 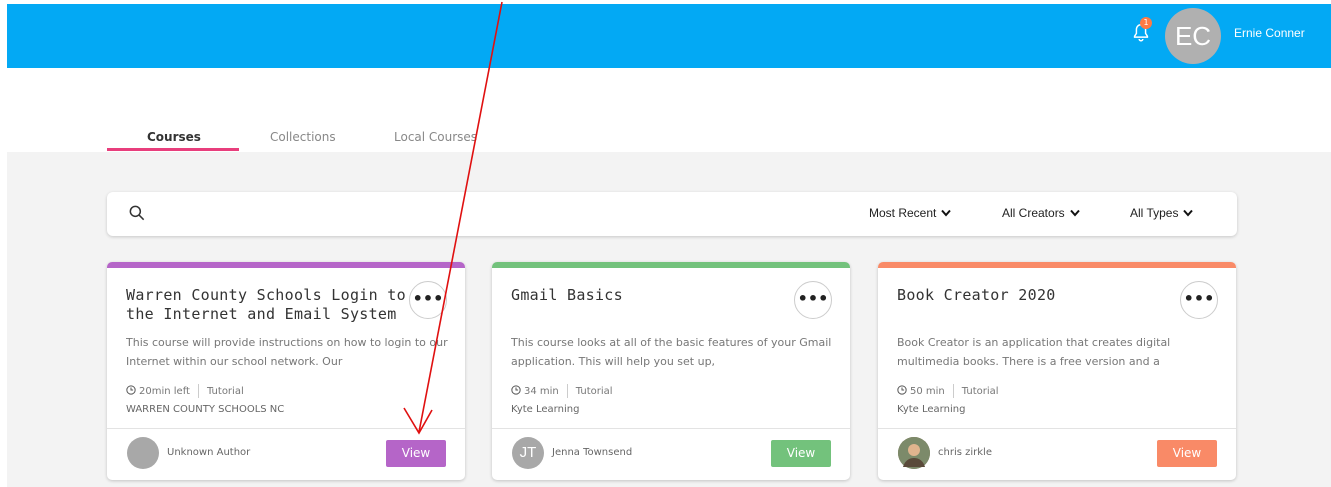 I want to click on card-meta: 20min left Tutorial, so click(x=185, y=391).